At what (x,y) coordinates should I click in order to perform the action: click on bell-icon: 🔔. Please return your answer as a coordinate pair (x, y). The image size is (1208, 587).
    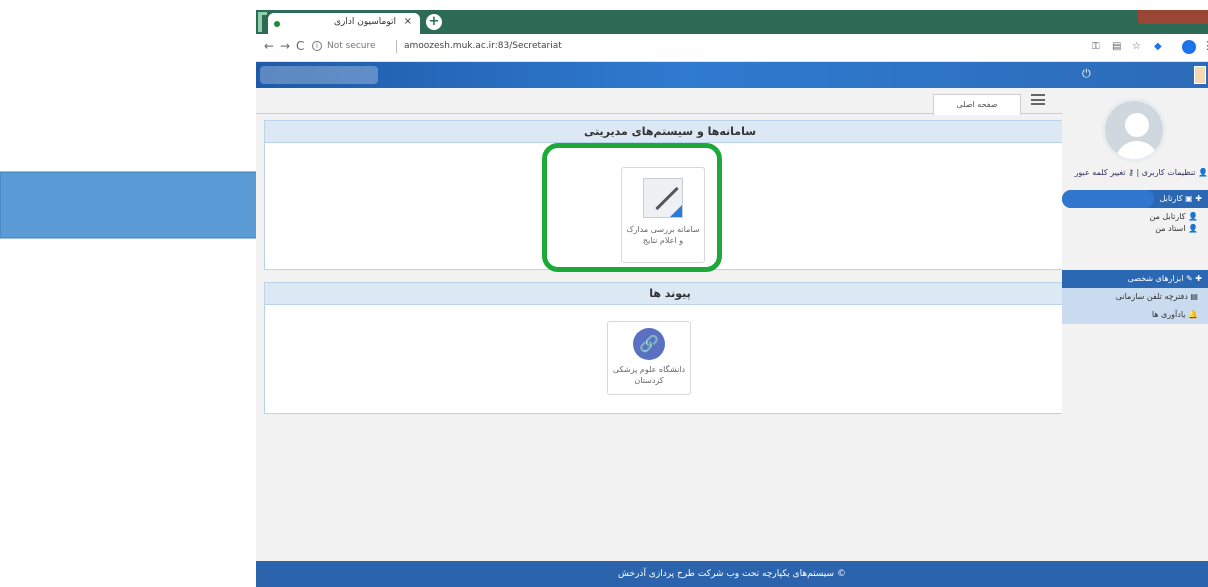
    Looking at the image, I should click on (1191, 314).